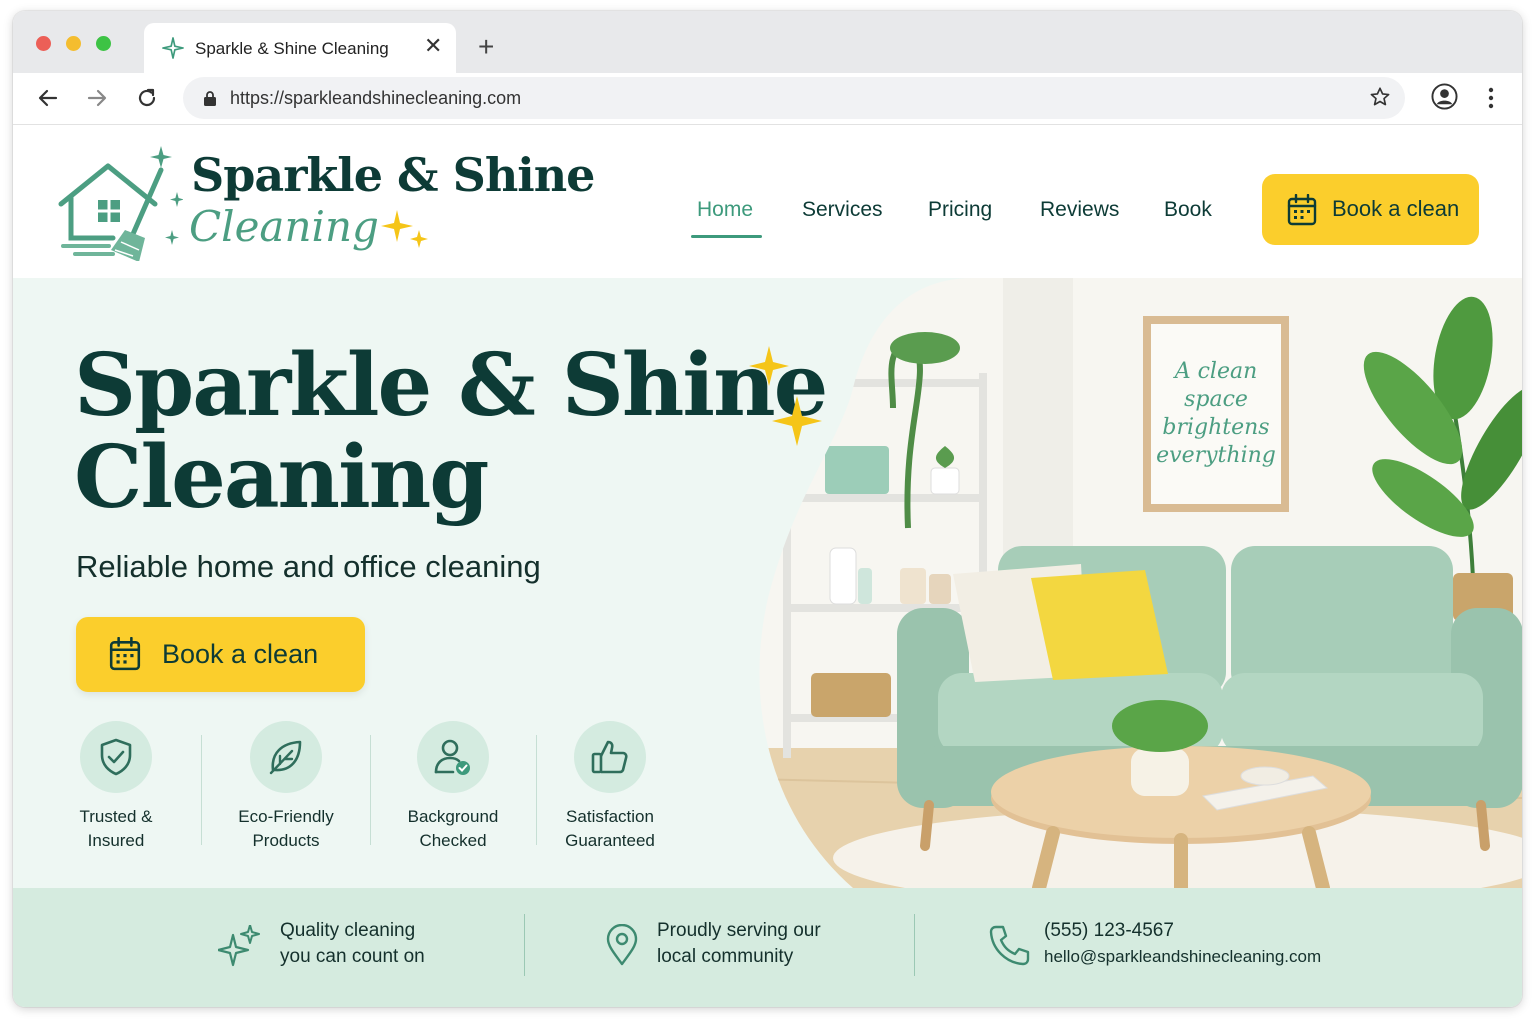 This screenshot has height=1024, width=1536. What do you see at coordinates (281, 477) in the screenshot?
I see `hero-title-line-2: Cleaning` at bounding box center [281, 477].